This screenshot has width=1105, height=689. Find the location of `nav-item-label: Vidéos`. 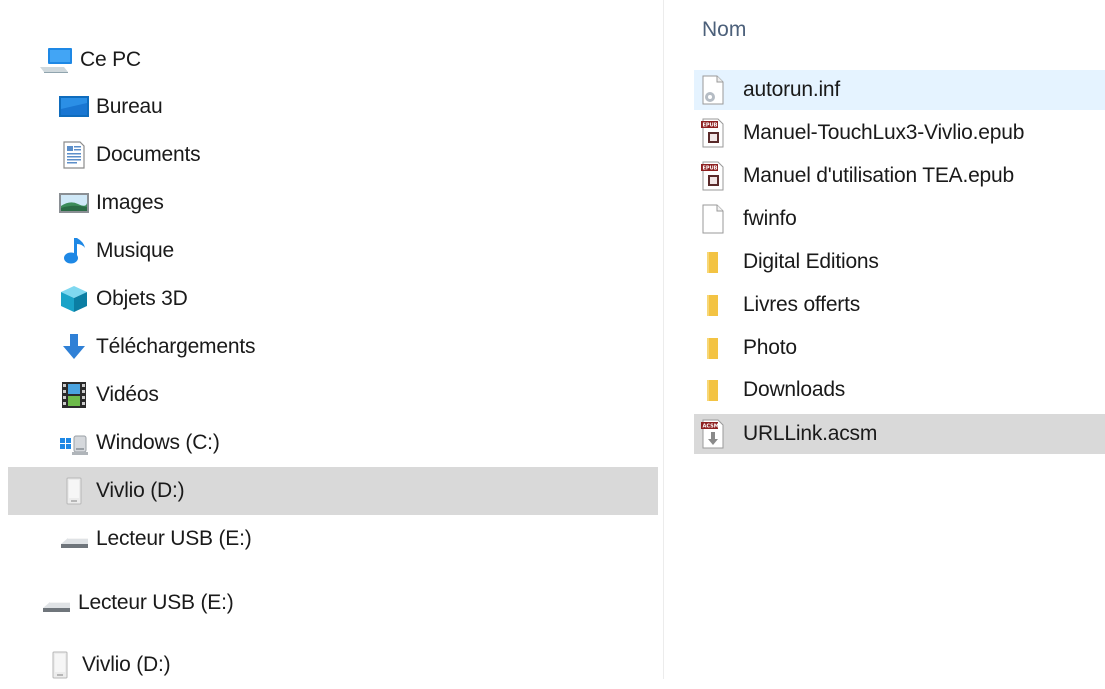

nav-item-label: Vidéos is located at coordinates (127, 394).